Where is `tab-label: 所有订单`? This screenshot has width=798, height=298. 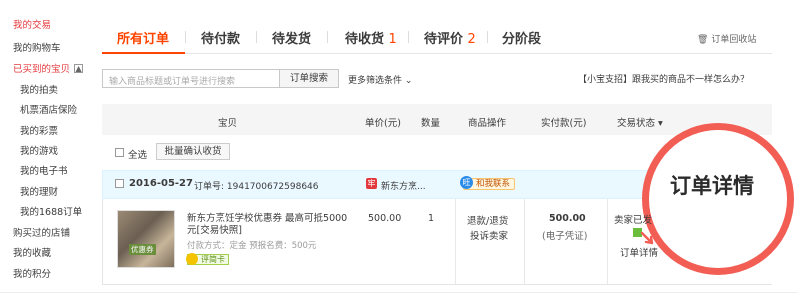
tab-label: 所有订单 is located at coordinates (143, 39).